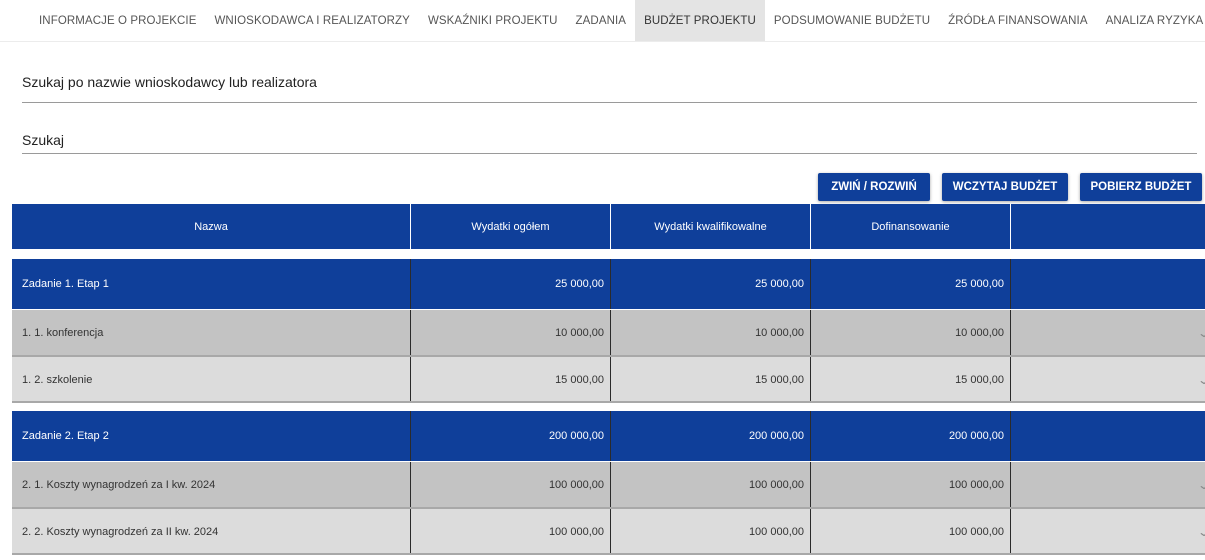  What do you see at coordinates (711, 284) in the screenshot?
I see `row-eligible: 25 000,00` at bounding box center [711, 284].